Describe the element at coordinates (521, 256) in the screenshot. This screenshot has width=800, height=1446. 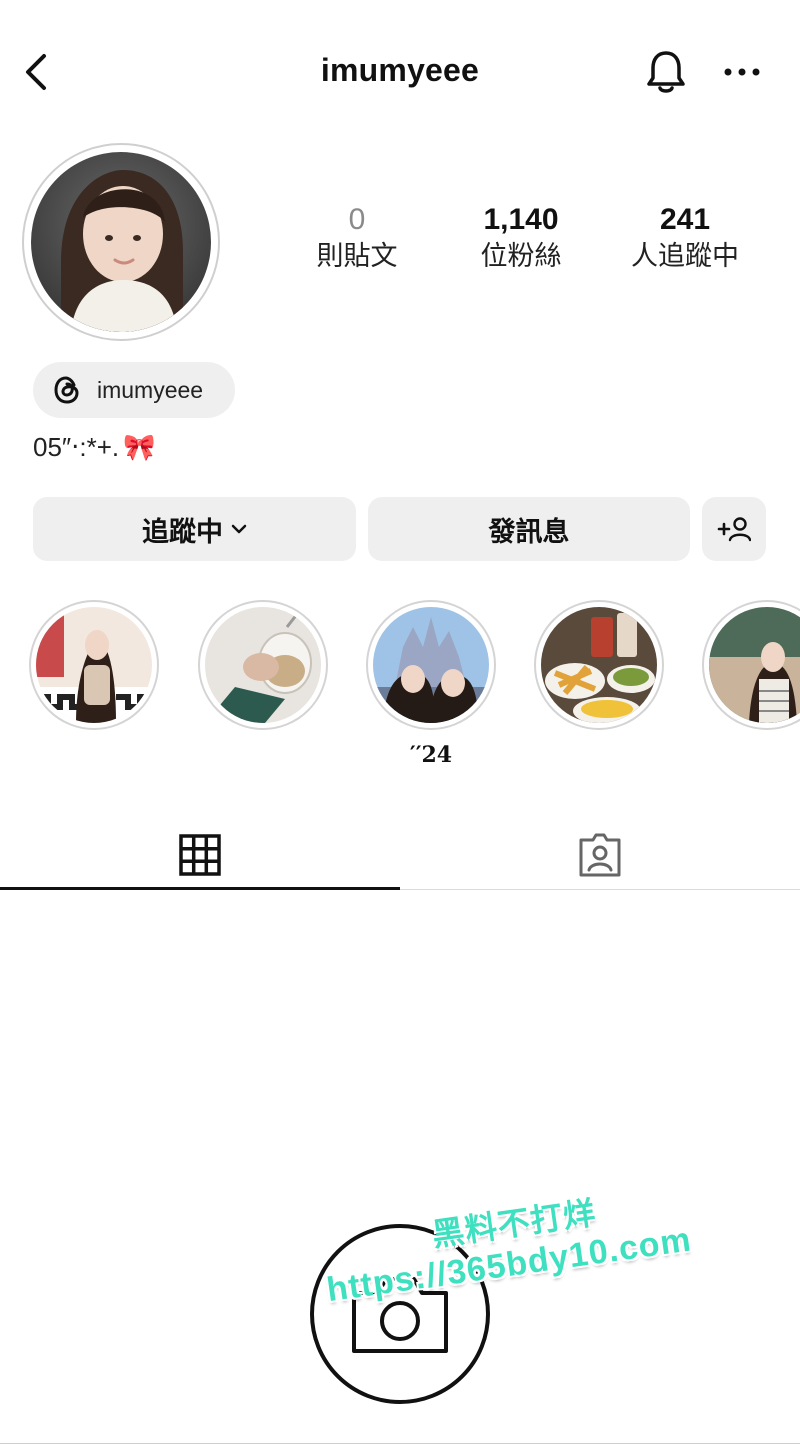
I see `followers-label: 位粉絲` at that location.